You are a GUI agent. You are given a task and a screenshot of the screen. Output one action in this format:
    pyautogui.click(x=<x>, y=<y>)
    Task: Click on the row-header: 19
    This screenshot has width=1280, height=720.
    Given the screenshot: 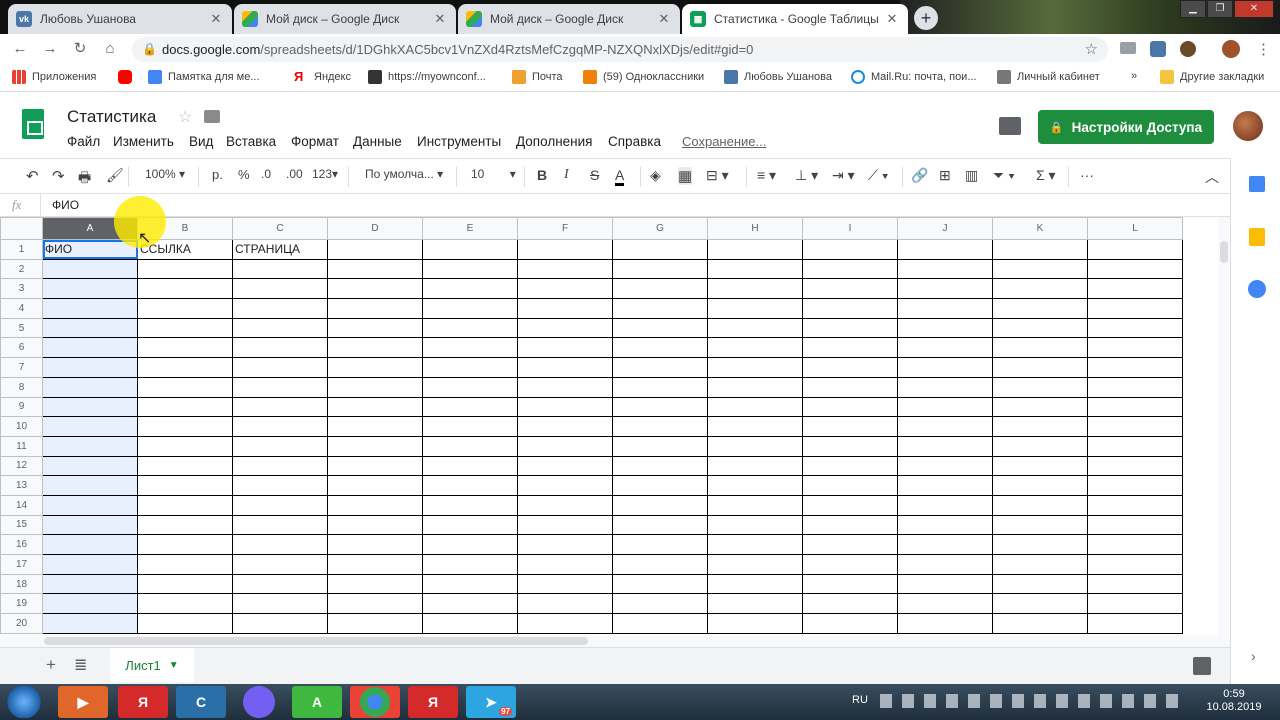 What is the action you would take?
    pyautogui.click(x=21, y=604)
    